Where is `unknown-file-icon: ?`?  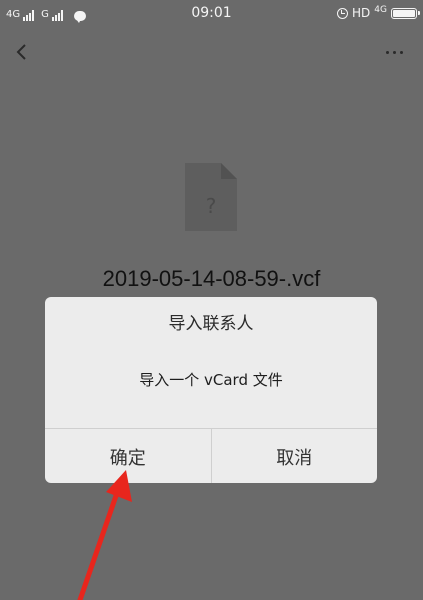 unknown-file-icon: ? is located at coordinates (211, 197).